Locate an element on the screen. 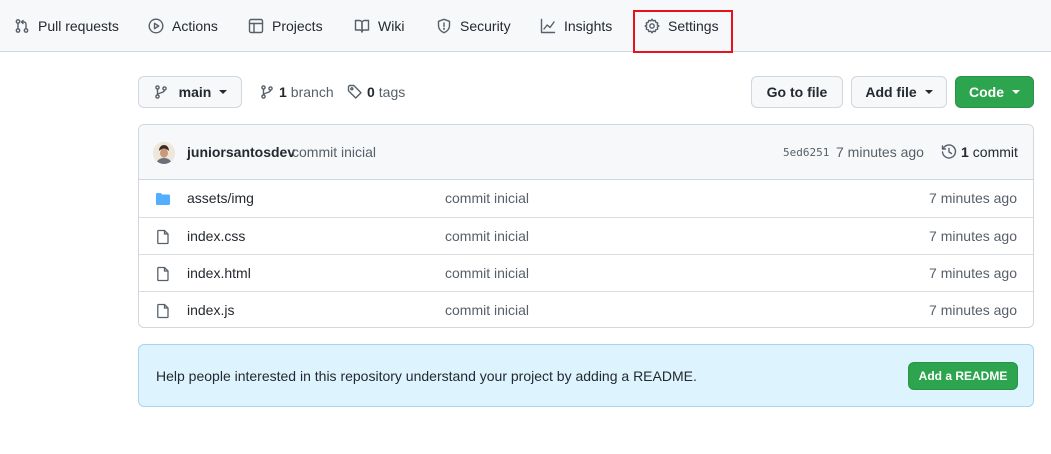  history-icon is located at coordinates (949, 151).